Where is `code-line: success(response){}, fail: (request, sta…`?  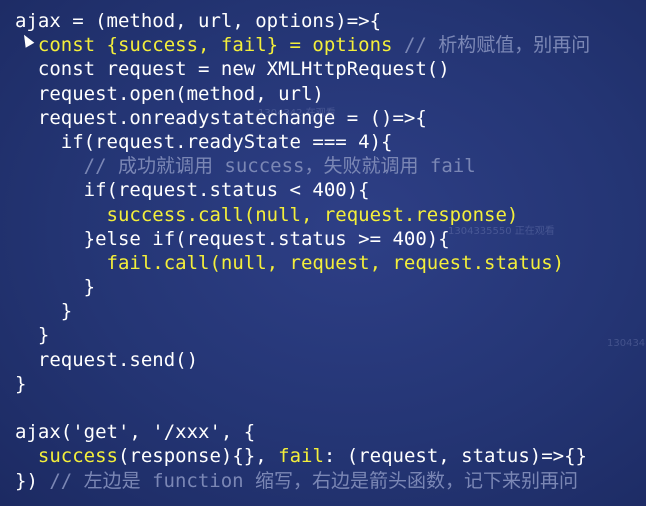
code-line: success(response){}, fail: (request, sta… is located at coordinates (302, 456).